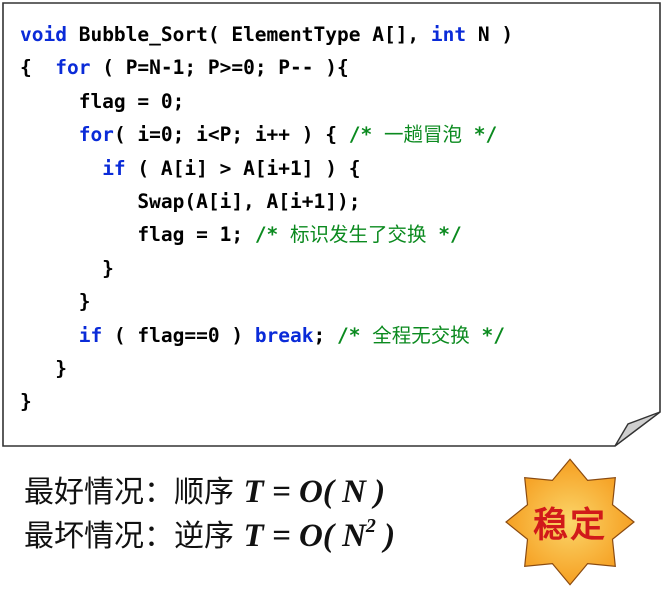 The width and height of the screenshot is (665, 590). Describe the element at coordinates (490, 34) in the screenshot. I see `code-text: N )` at that location.